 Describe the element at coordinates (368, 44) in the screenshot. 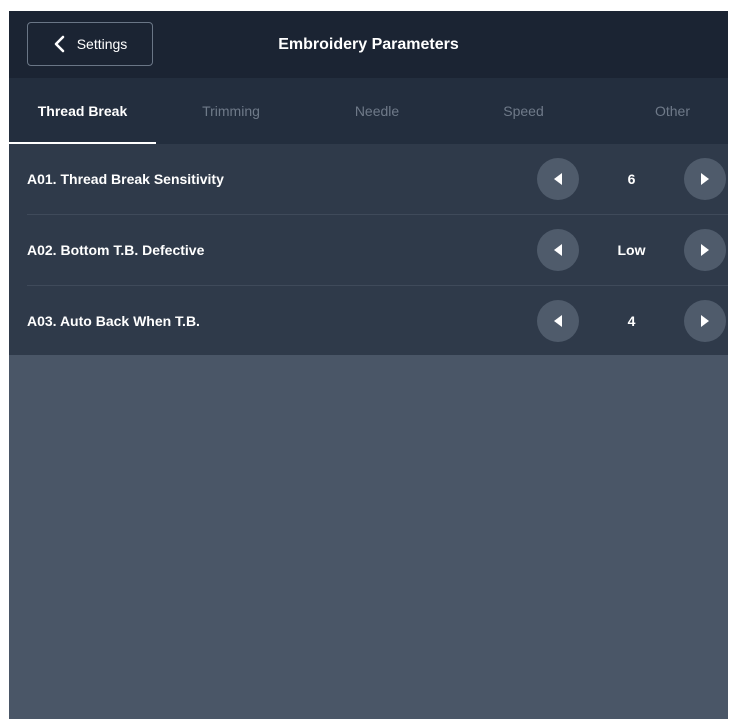

I see `header-bar: Settings Embroidery Parameters` at that location.